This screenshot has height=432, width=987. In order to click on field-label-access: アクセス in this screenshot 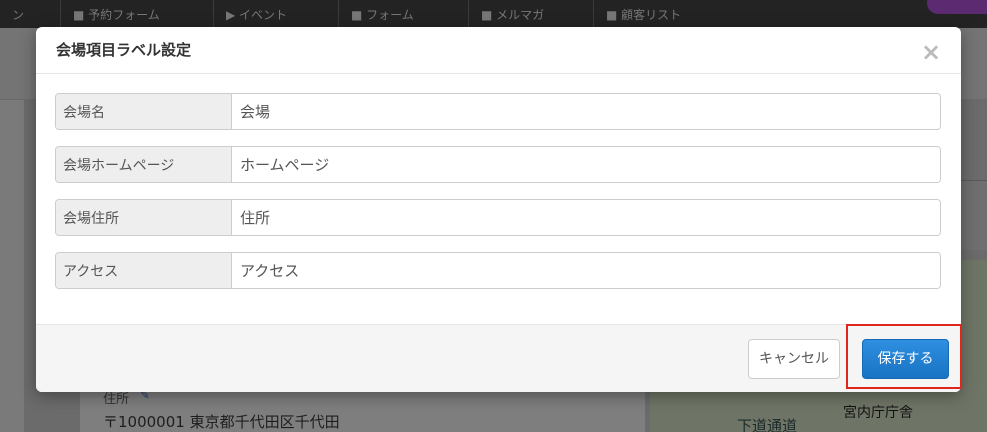, I will do `click(144, 270)`.